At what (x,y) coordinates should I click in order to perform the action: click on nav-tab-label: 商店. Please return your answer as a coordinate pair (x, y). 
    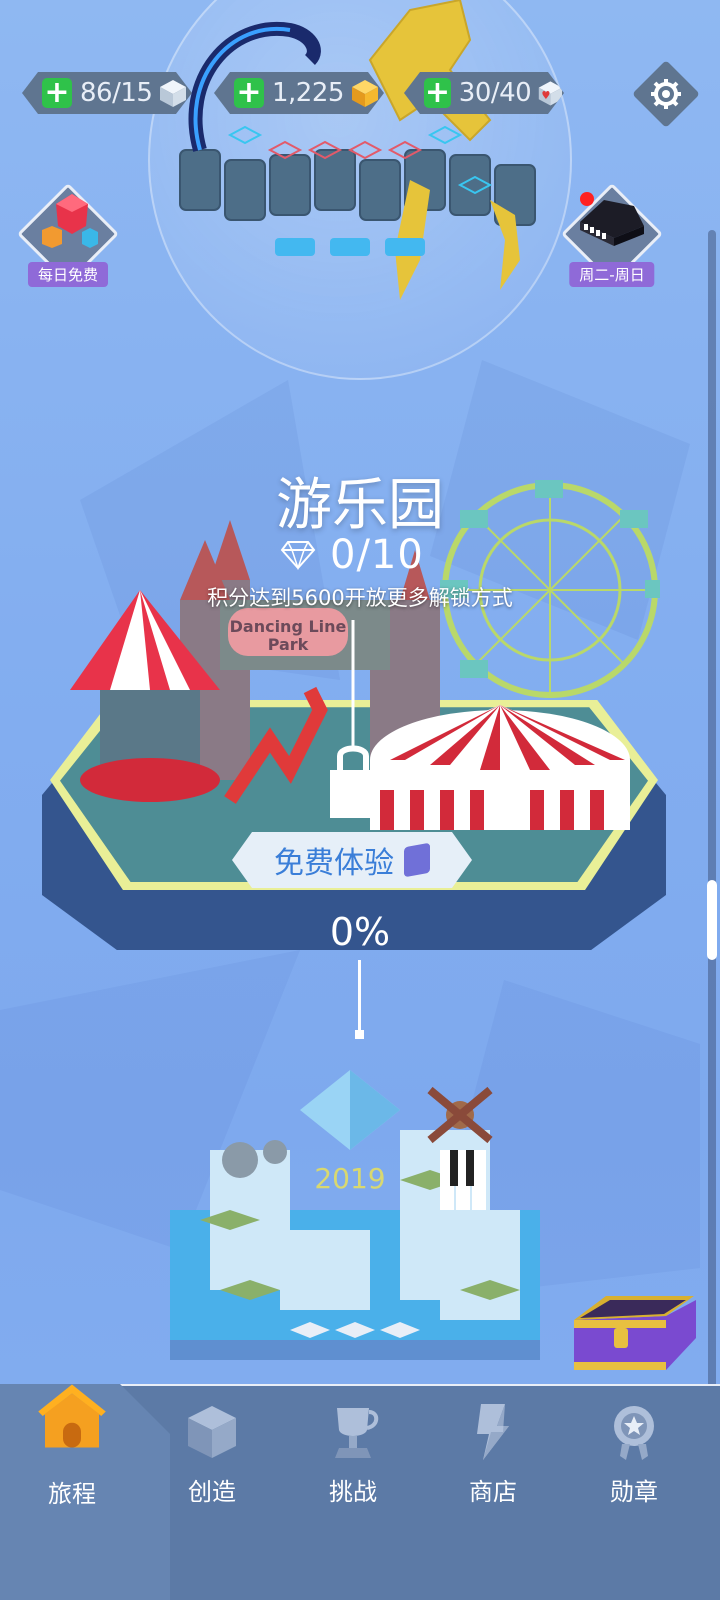
    Looking at the image, I should click on (493, 1492).